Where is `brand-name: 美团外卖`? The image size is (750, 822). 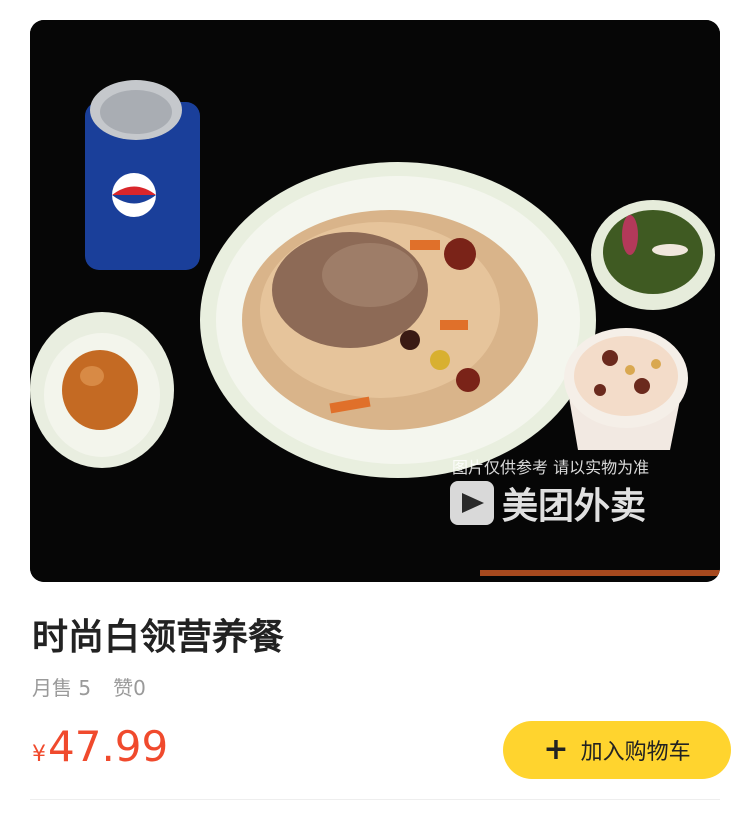 brand-name: 美团外卖 is located at coordinates (574, 506).